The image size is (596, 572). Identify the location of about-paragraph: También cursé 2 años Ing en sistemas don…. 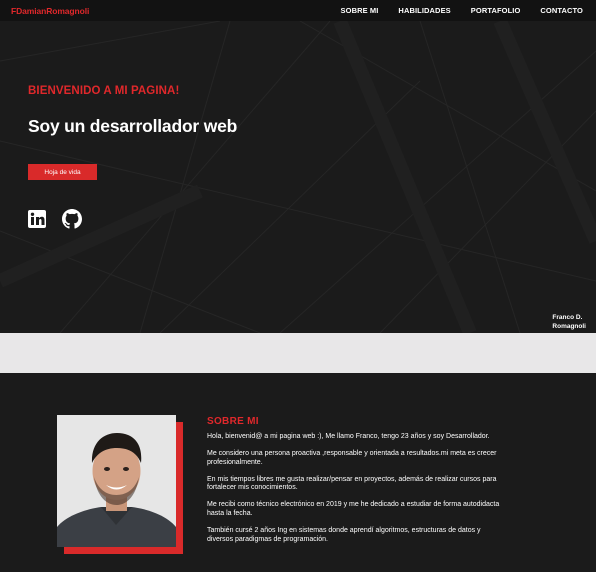
(344, 535).